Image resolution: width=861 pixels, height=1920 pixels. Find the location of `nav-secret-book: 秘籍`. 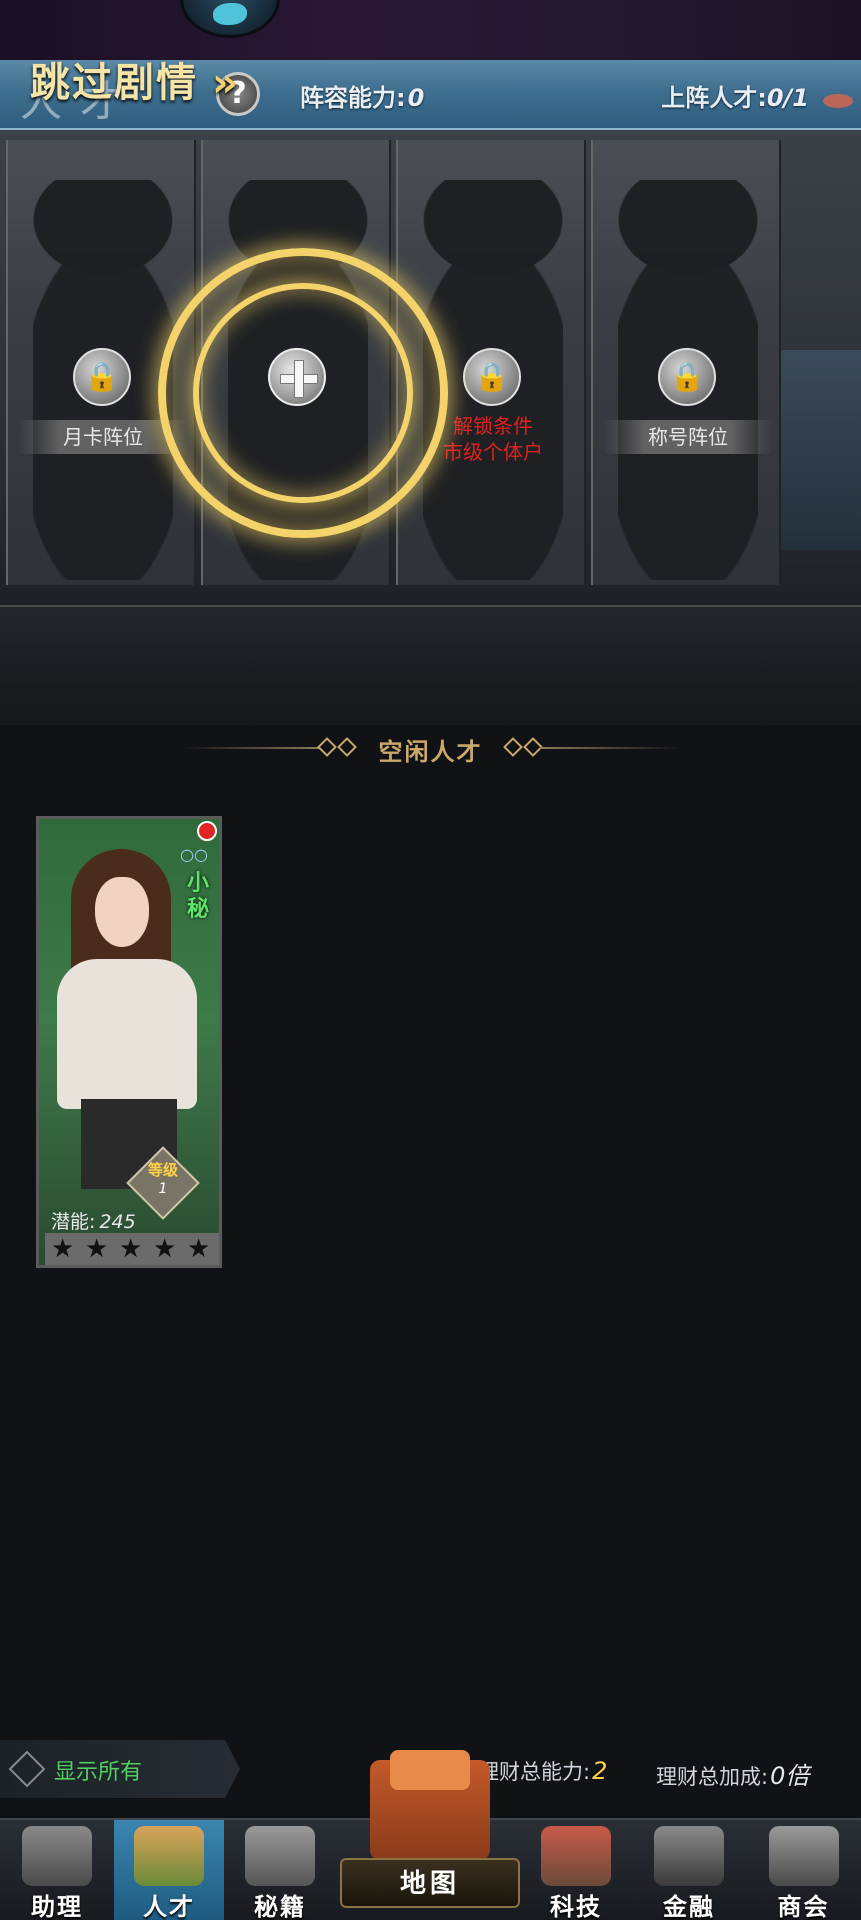

nav-secret-book: 秘籍 is located at coordinates (280, 1870).